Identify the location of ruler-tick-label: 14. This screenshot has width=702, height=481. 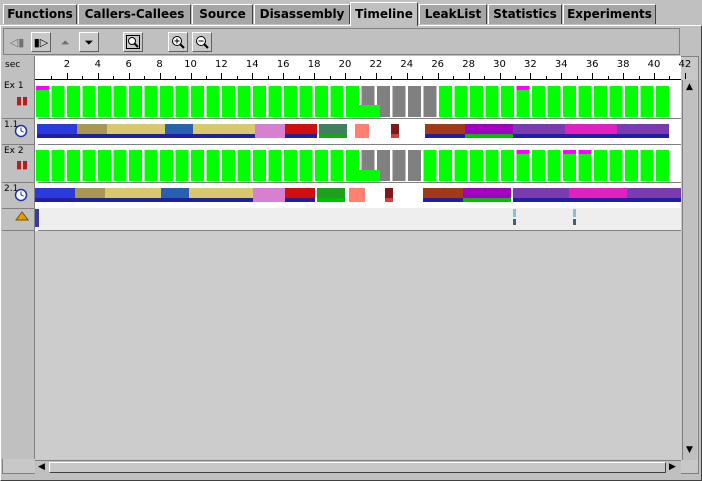
(252, 64).